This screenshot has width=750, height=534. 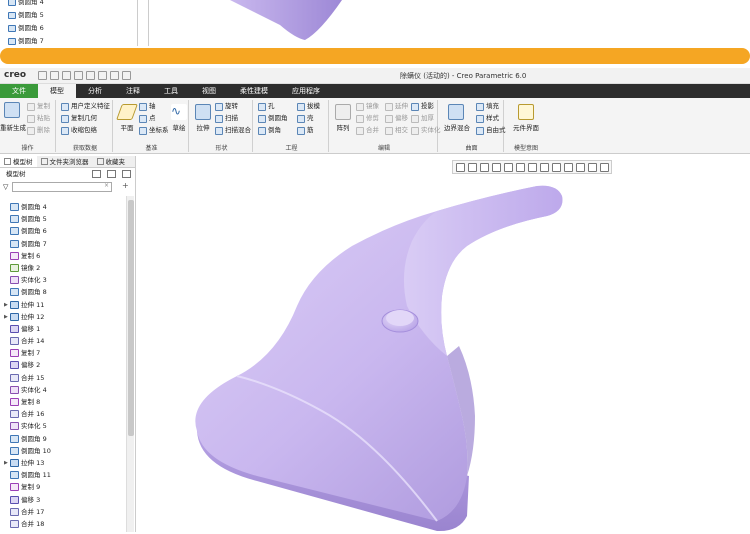 What do you see at coordinates (422, 106) in the screenshot?
I see `project-button: 投影` at bounding box center [422, 106].